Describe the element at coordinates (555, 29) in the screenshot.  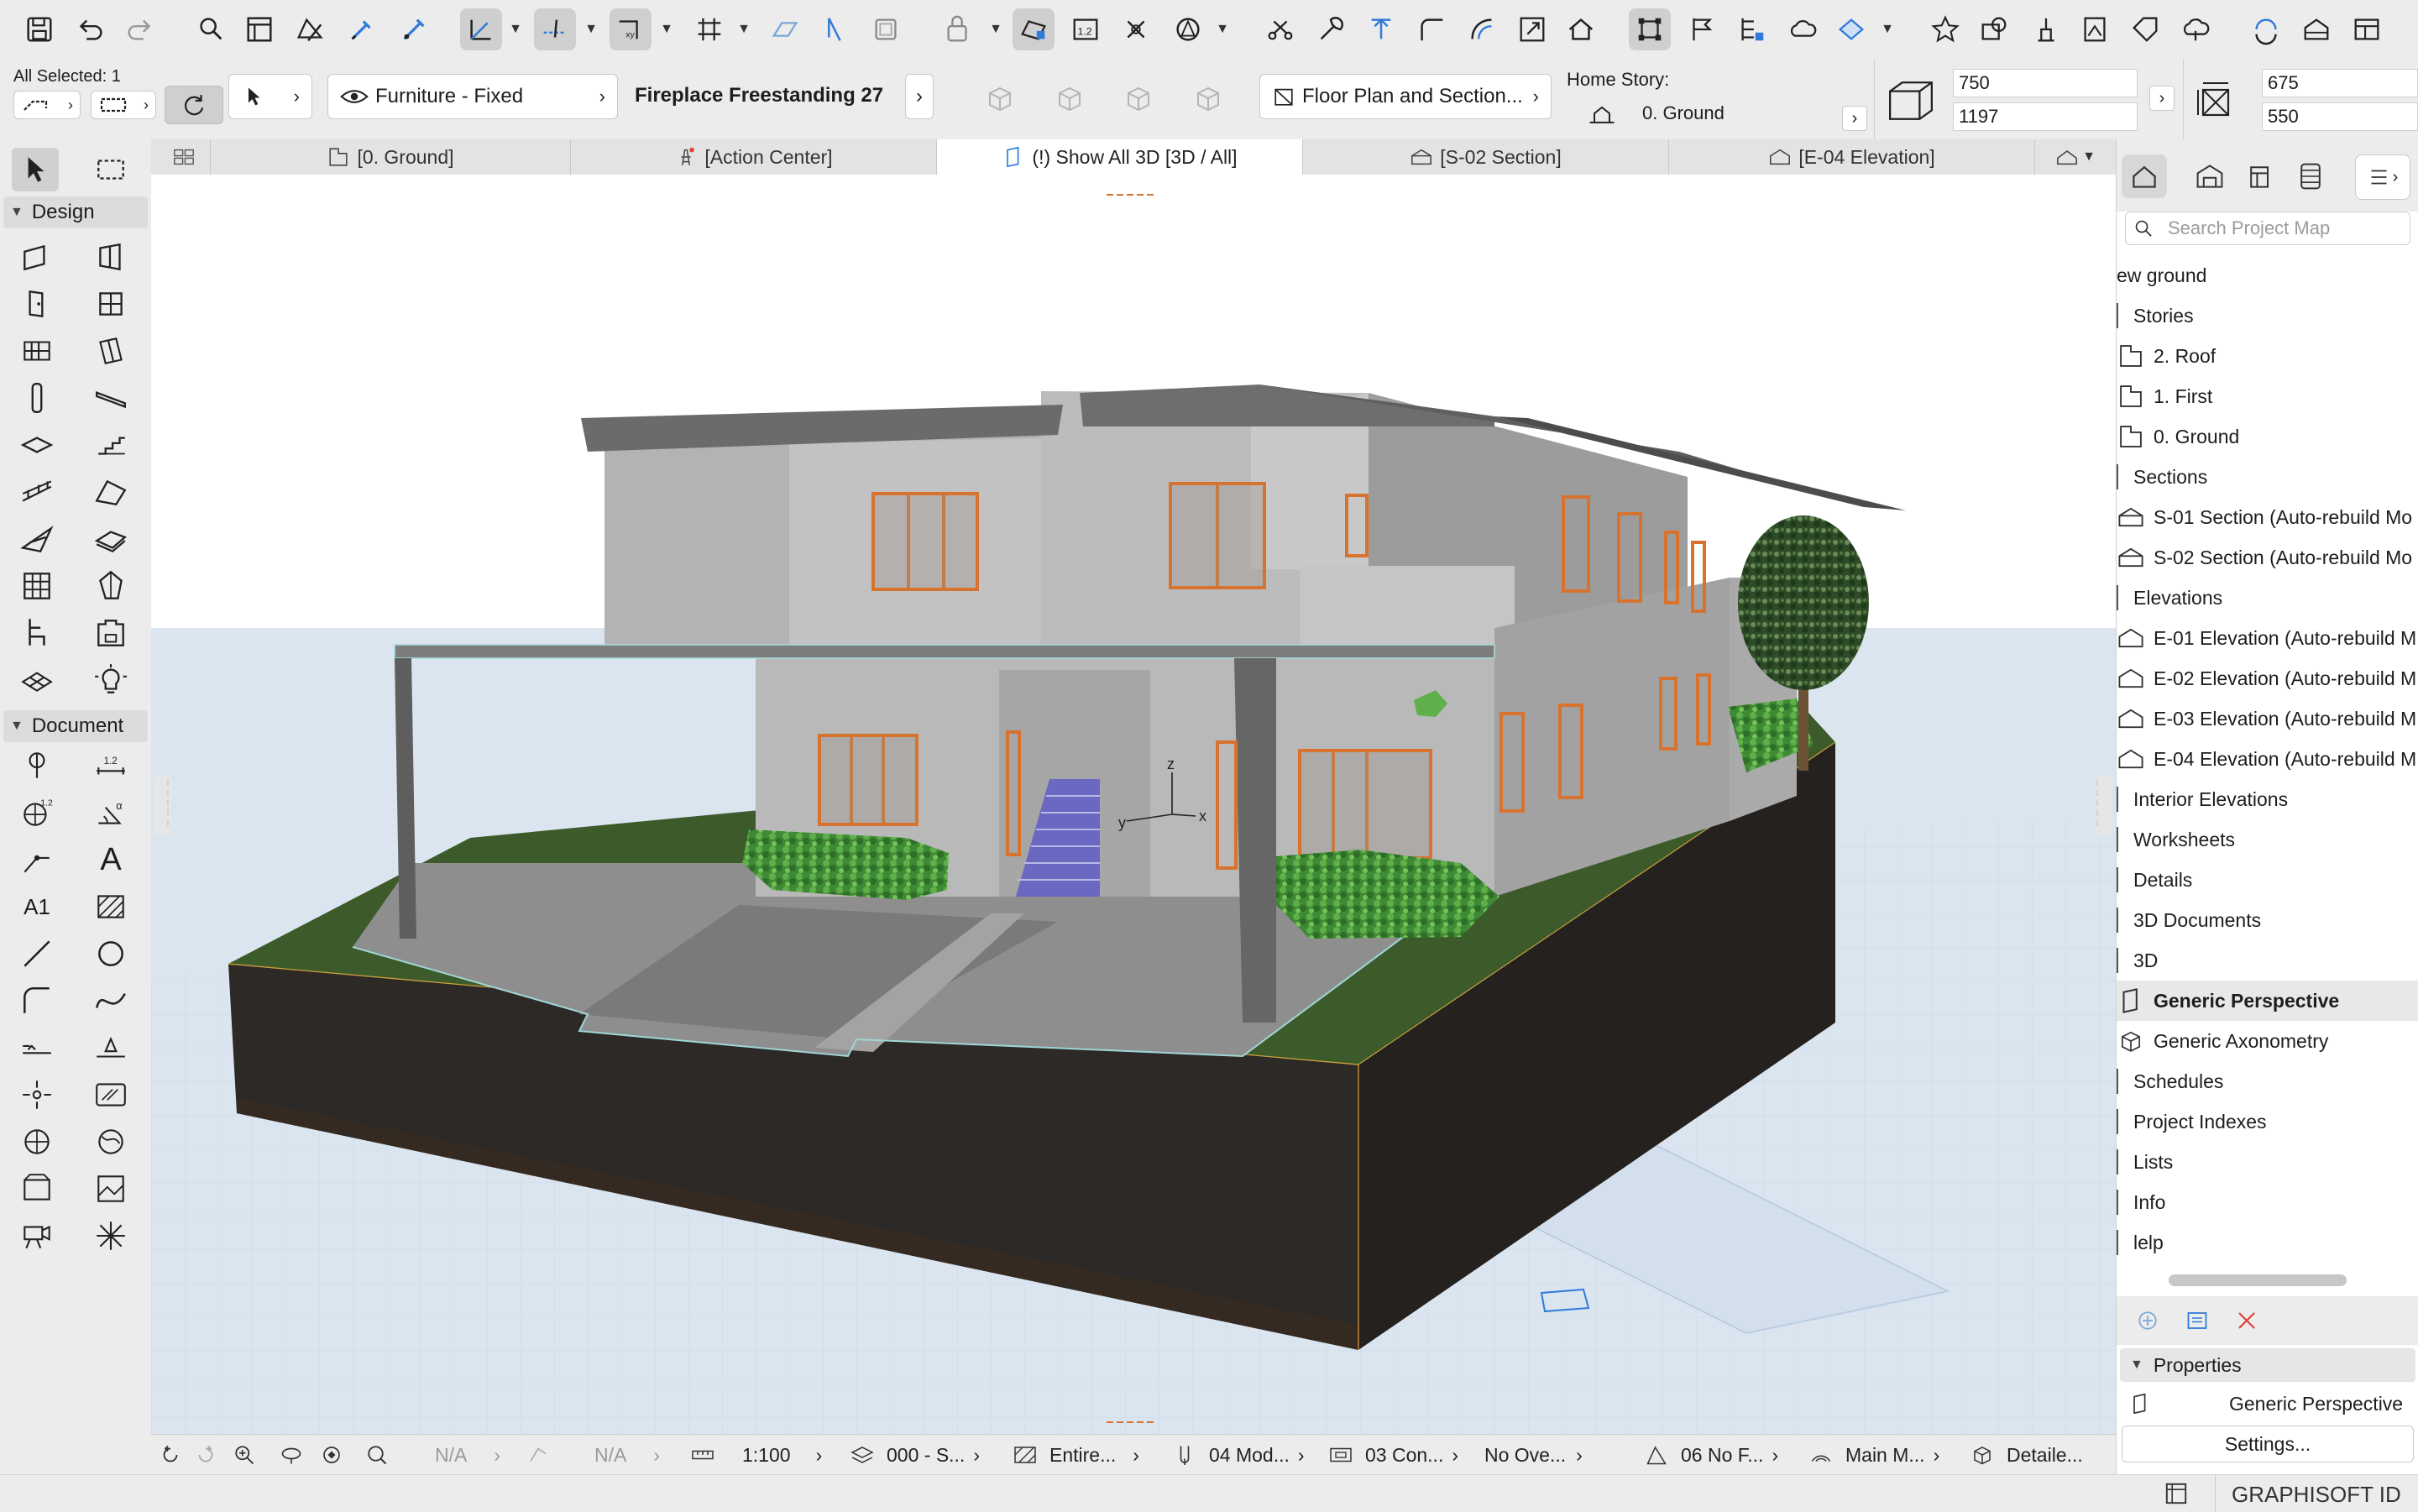
I see `snap-guide-icon` at that location.